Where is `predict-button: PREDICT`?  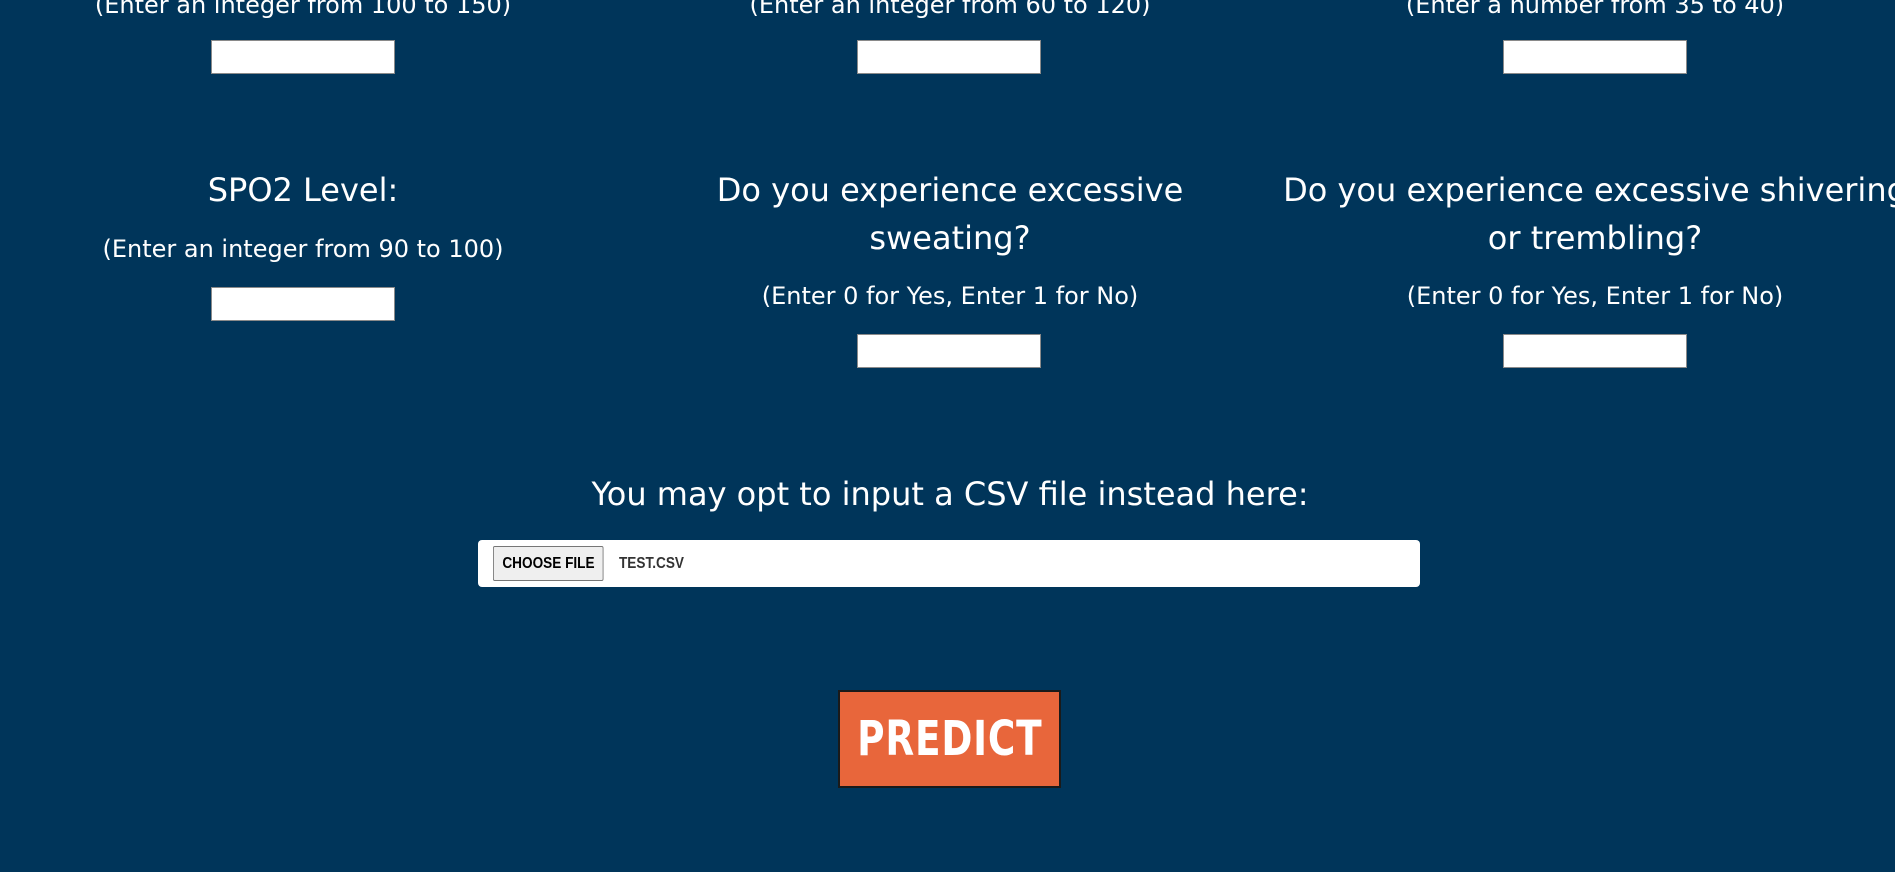 predict-button: PREDICT is located at coordinates (949, 739).